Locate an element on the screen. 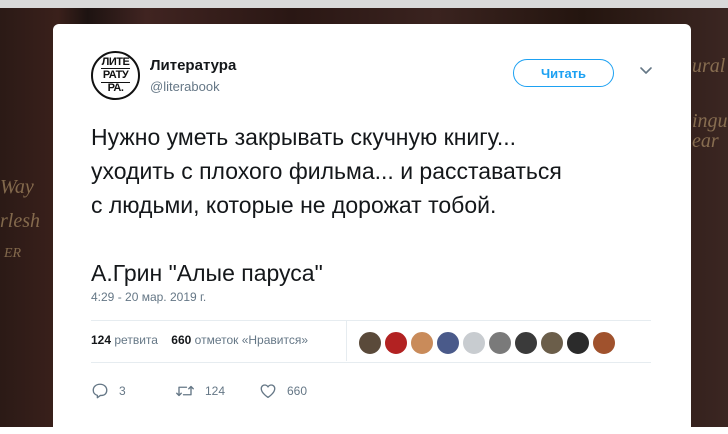 The width and height of the screenshot is (728, 434). retweet-icon is located at coordinates (185, 391).